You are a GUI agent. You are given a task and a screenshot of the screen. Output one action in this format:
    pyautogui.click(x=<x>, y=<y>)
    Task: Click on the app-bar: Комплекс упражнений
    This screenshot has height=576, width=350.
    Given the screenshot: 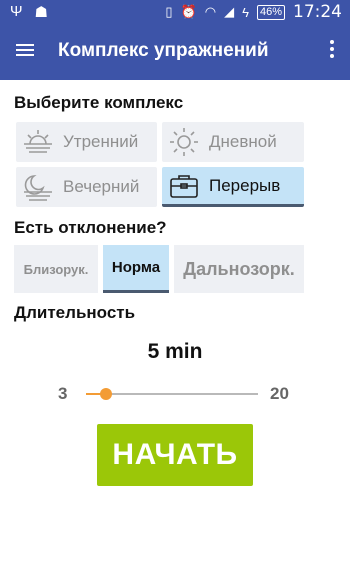 What is the action you would take?
    pyautogui.click(x=175, y=52)
    